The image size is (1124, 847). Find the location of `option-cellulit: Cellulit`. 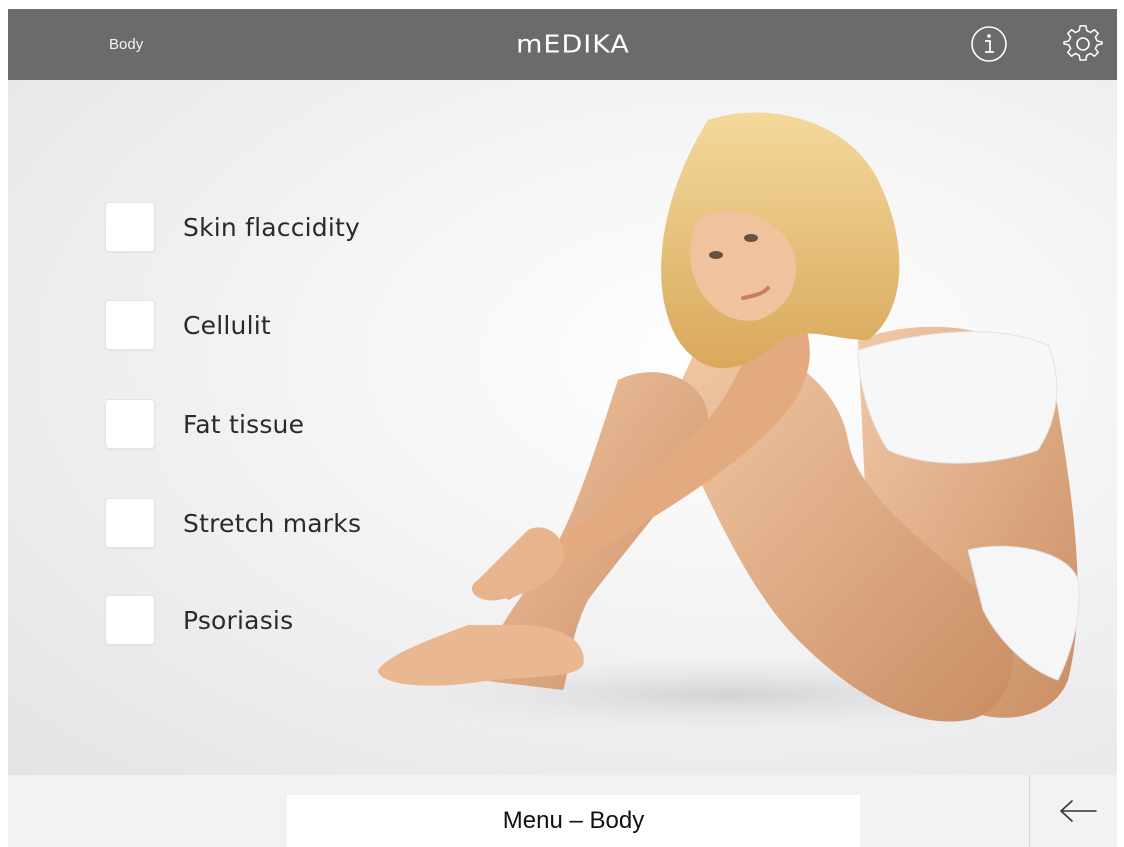

option-cellulit: Cellulit is located at coordinates (265, 325).